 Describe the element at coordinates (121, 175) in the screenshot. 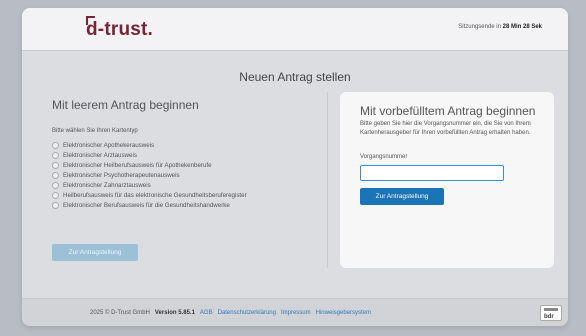

I see `card-type-label: Elektronischer Psychotherapeutenausweis` at that location.